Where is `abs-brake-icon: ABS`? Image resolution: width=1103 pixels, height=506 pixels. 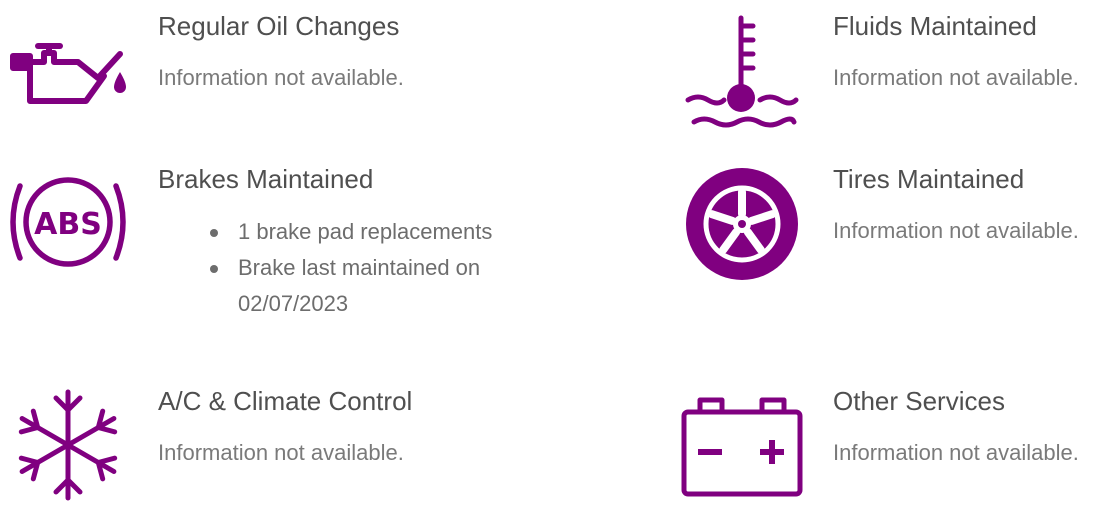
abs-brake-icon: ABS is located at coordinates (68, 222).